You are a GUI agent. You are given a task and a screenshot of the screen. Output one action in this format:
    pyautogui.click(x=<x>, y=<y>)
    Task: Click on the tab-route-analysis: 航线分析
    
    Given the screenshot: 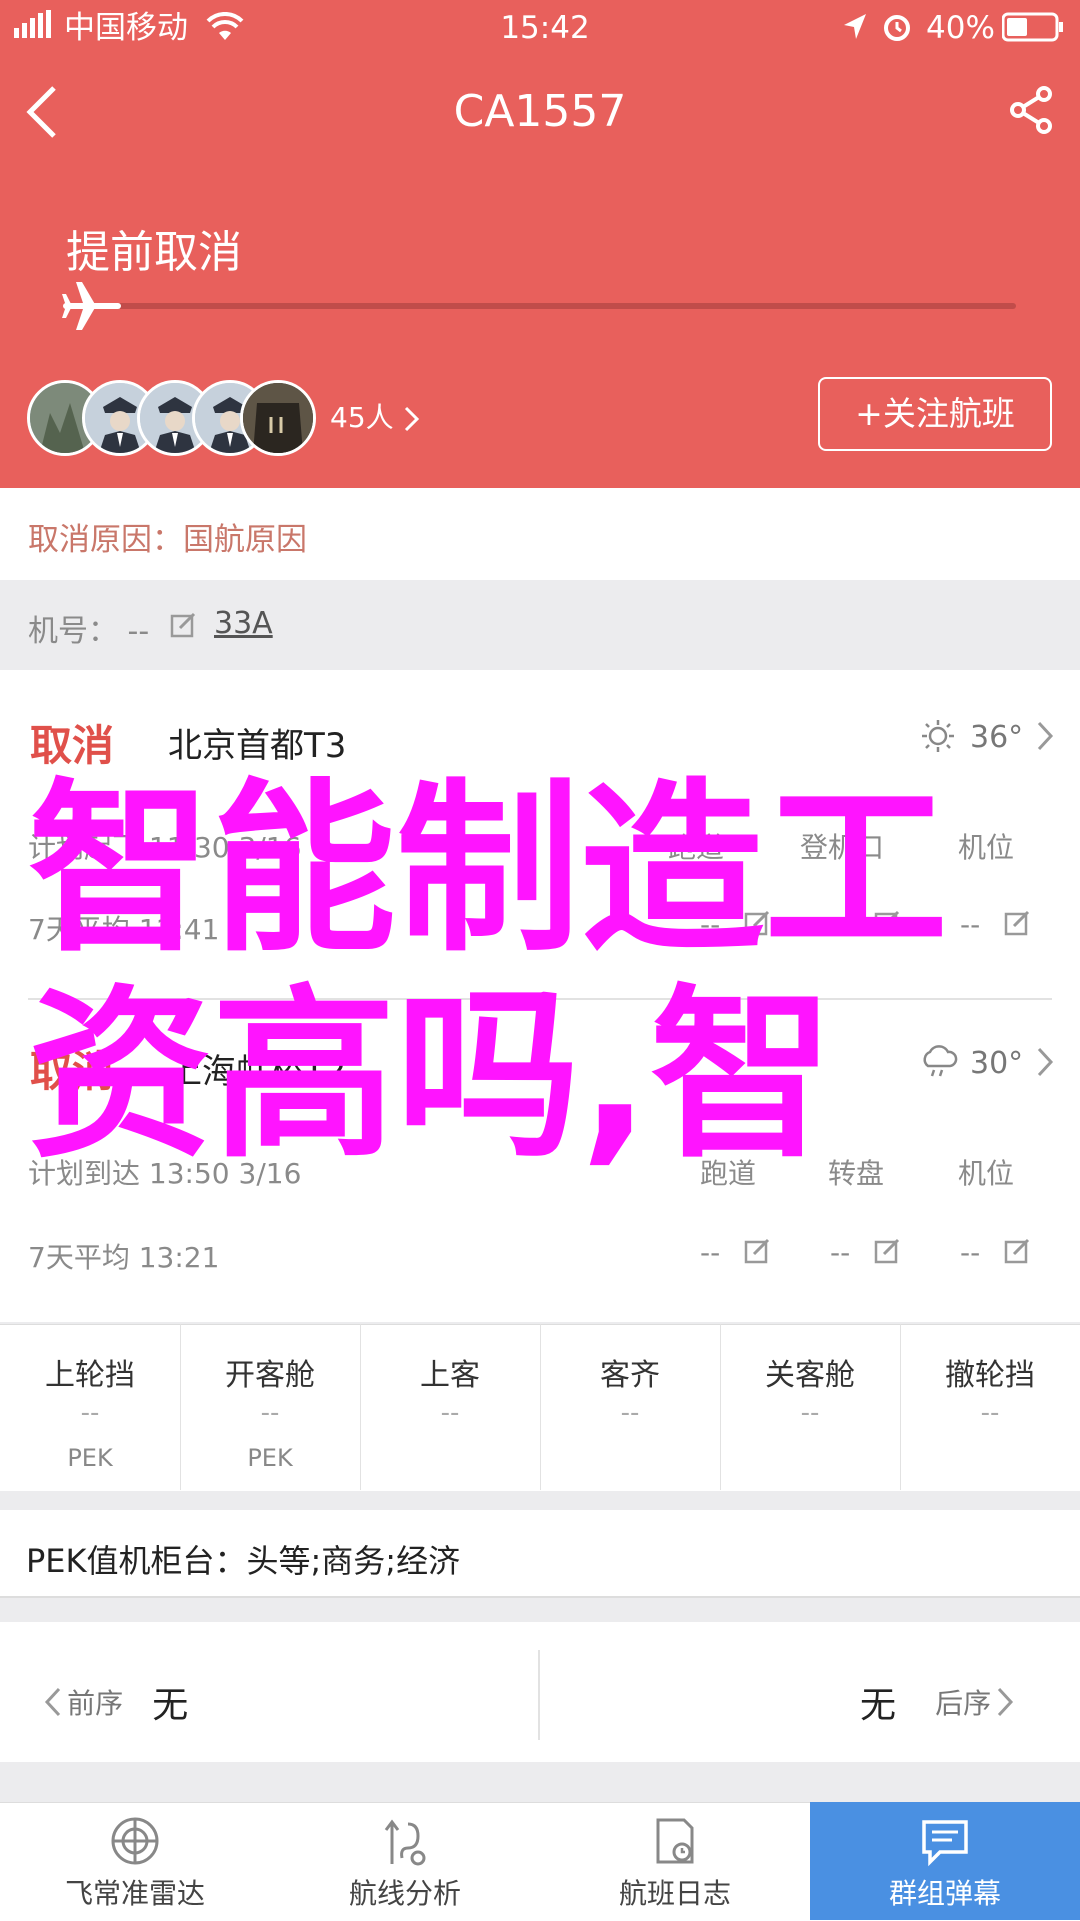 What is the action you would take?
    pyautogui.click(x=405, y=1861)
    